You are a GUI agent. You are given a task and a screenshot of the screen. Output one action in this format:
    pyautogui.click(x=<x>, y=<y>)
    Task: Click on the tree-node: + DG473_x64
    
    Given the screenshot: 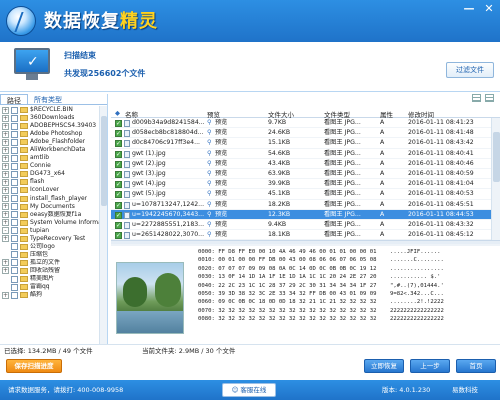 What is the action you would take?
    pyautogui.click(x=50, y=174)
    